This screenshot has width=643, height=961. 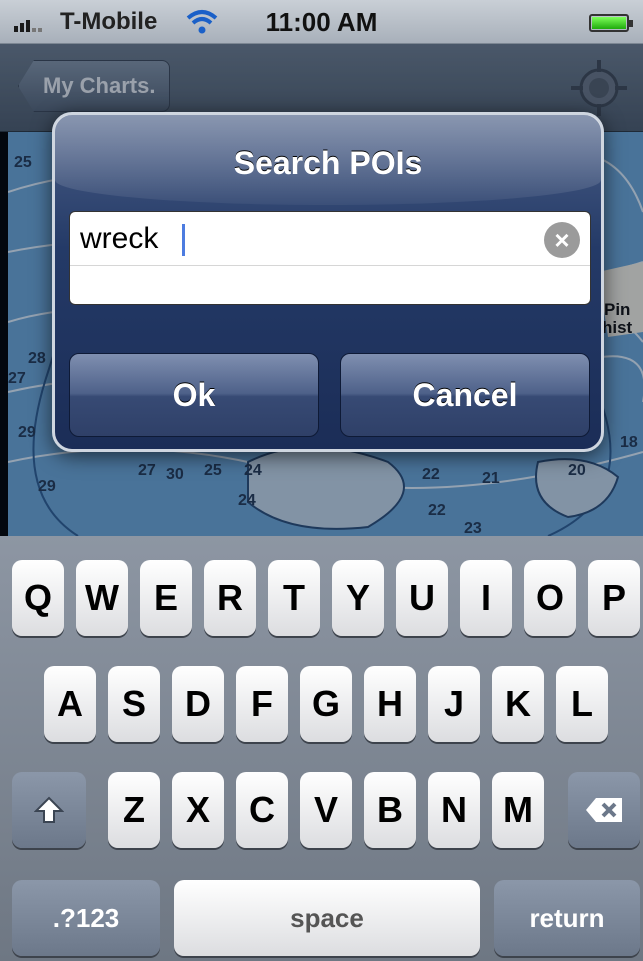 I want to click on key-b: B, so click(x=390, y=810).